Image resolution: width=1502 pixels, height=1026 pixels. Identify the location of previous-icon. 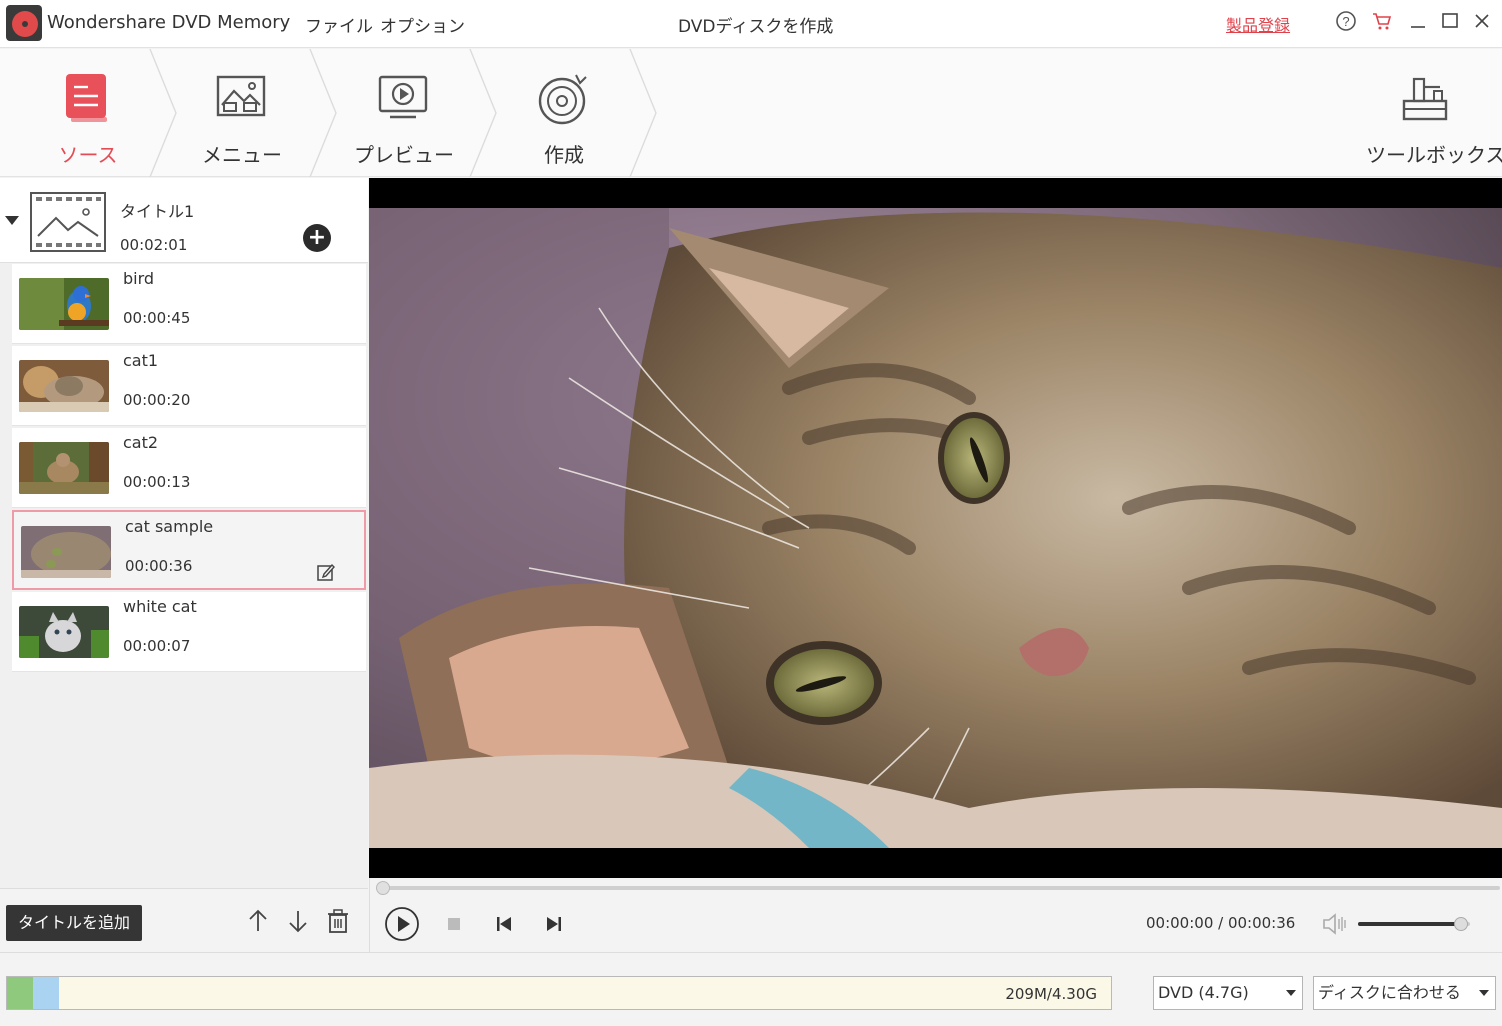
(504, 924).